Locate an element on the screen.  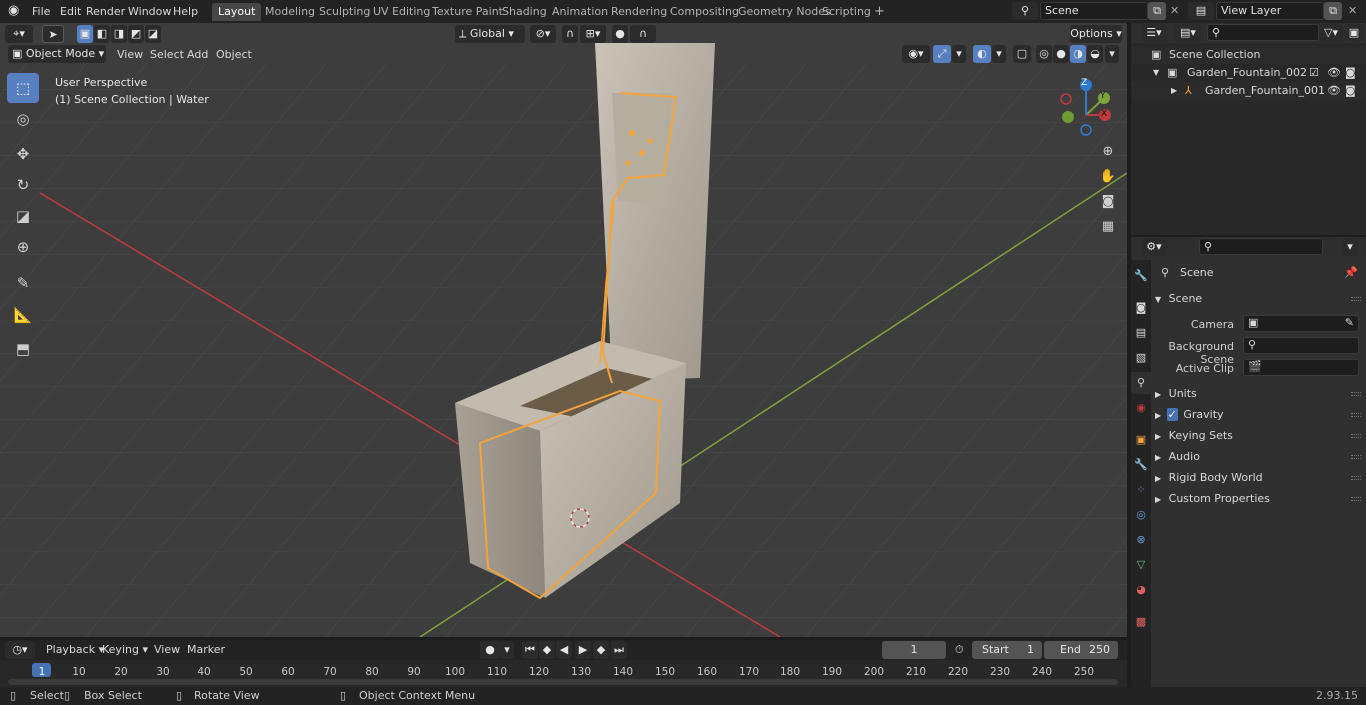
expand-arrow-icon: ▼ is located at coordinates (1156, 73).